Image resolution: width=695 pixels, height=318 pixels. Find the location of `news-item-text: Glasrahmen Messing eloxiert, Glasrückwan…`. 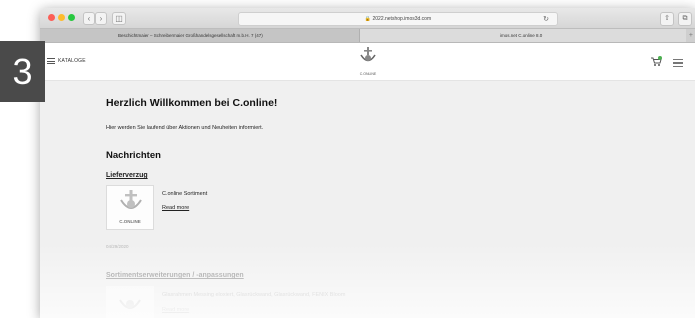

news-item-text: Glasrahmen Messing eloxiert, Glasrückwan… is located at coordinates (254, 295).